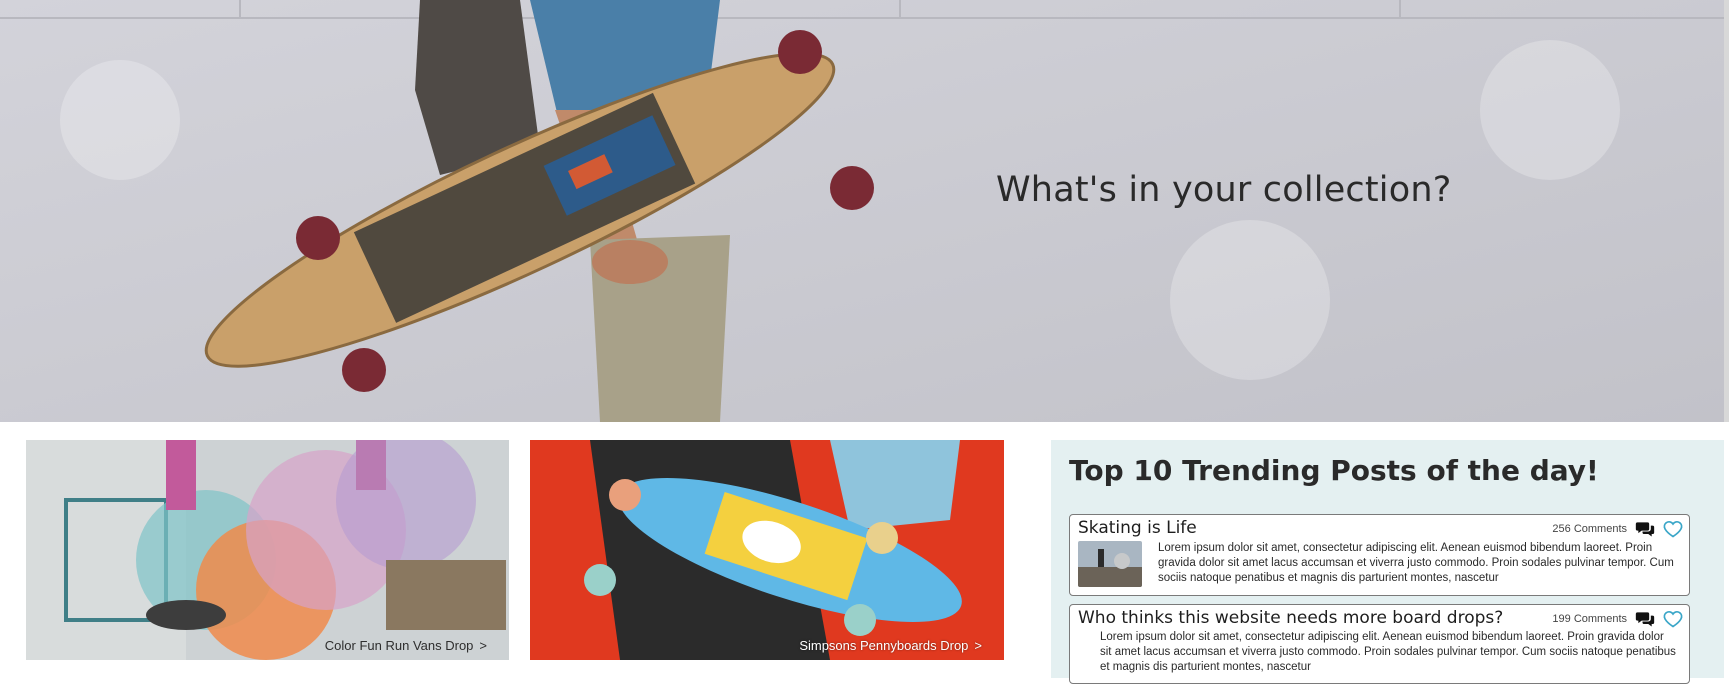 The width and height of the screenshot is (1729, 684). I want to click on post-meta: 256 Comments, so click(1617, 529).